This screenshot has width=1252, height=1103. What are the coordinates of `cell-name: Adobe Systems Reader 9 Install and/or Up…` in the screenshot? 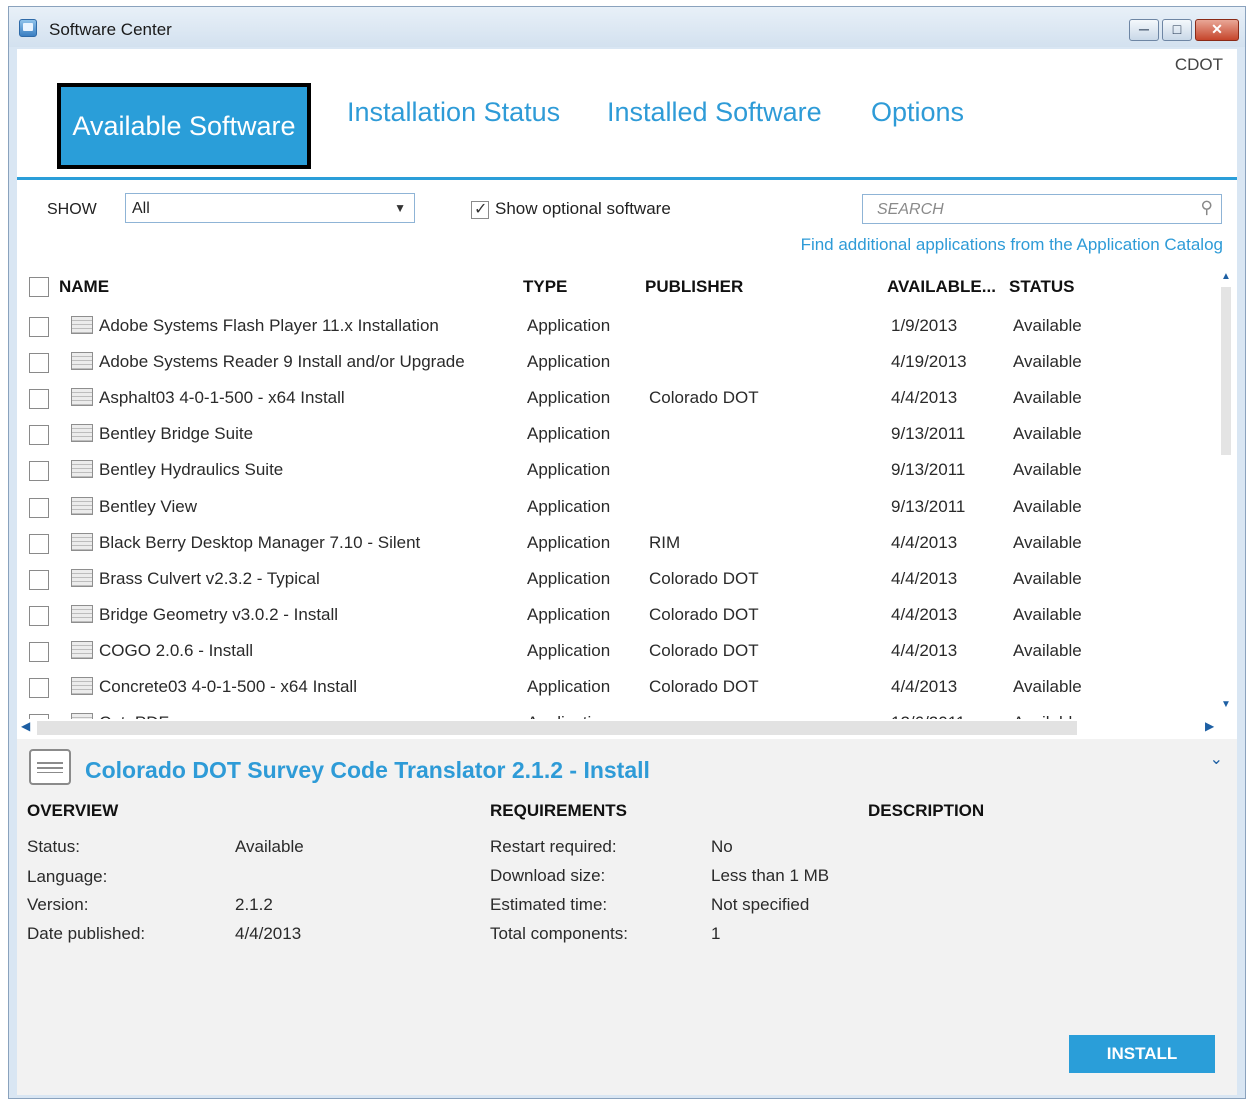 It's located at (282, 362).